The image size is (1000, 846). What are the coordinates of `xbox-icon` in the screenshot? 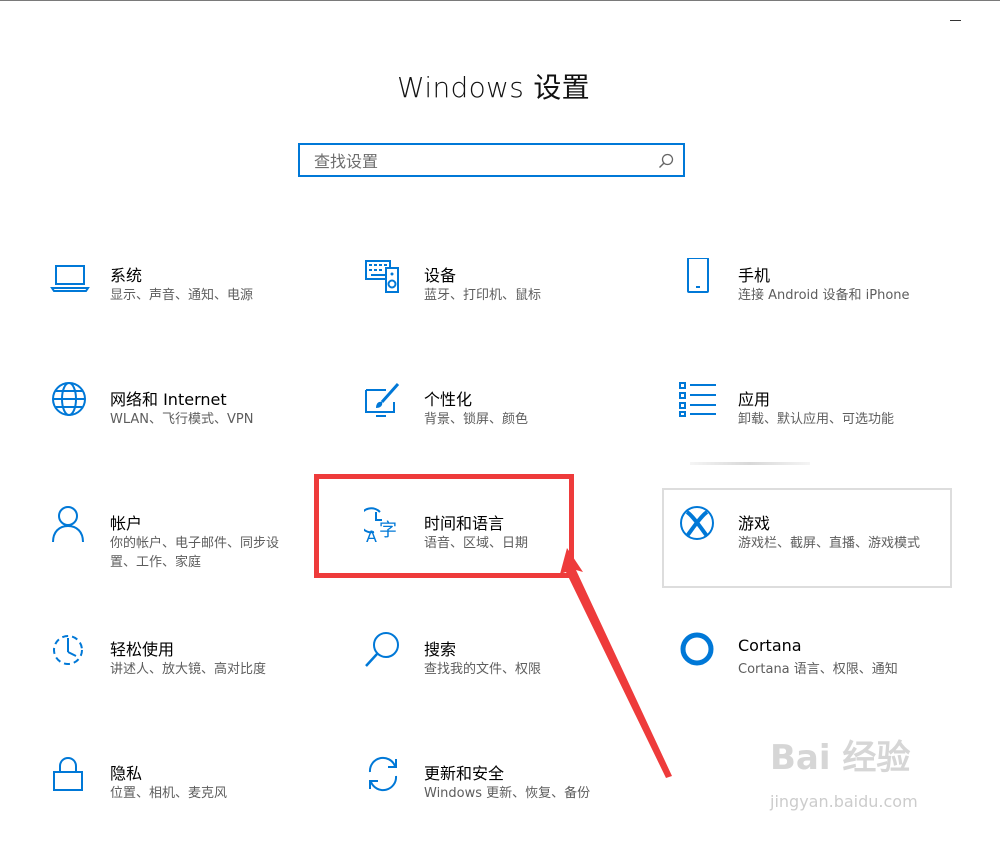 It's located at (699, 527).